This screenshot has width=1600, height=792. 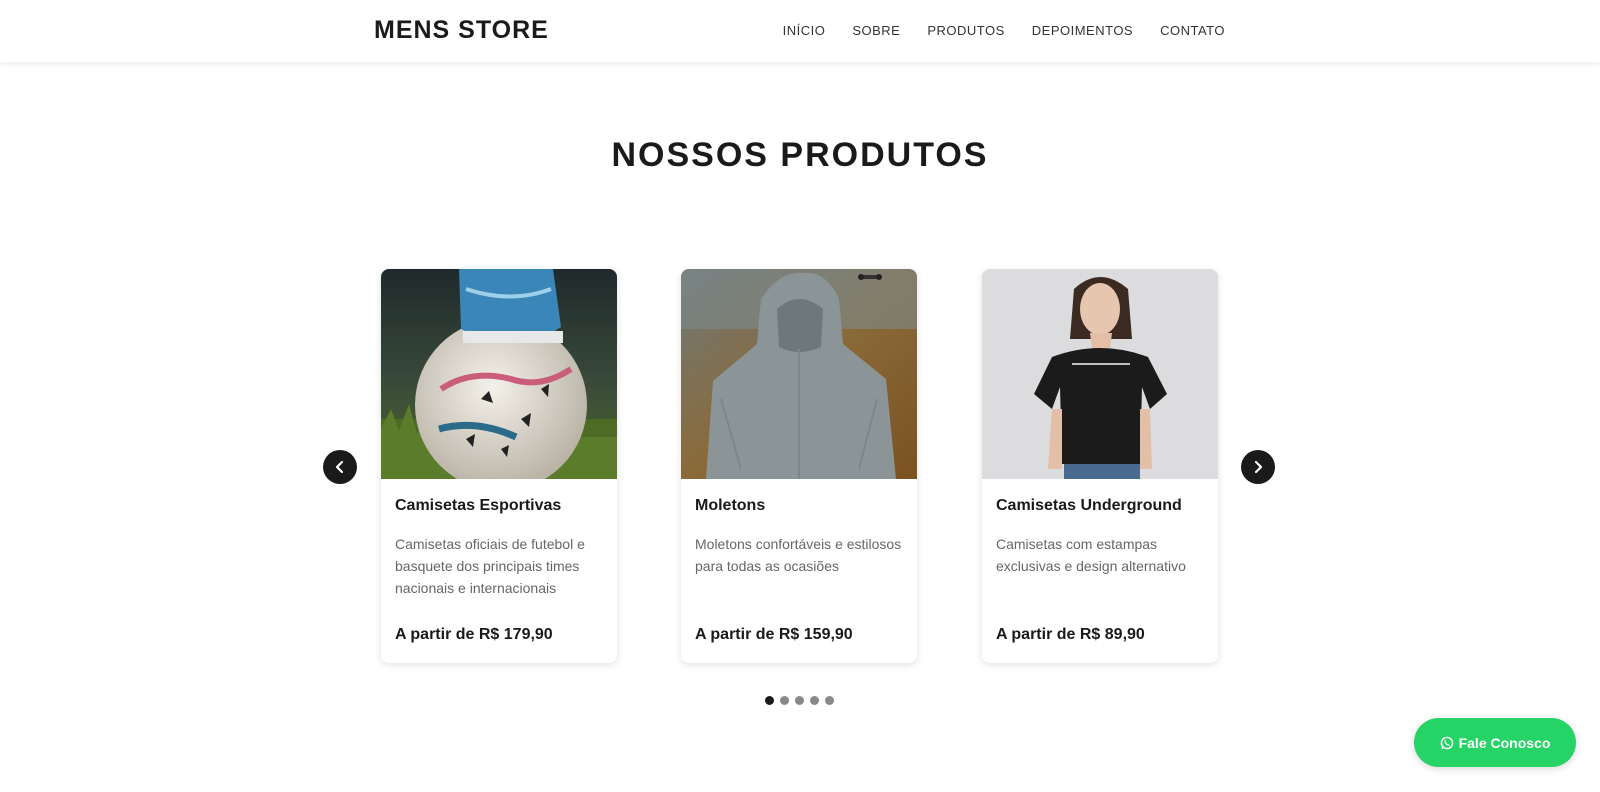 I want to click on nav-sobre: SOBRE, so click(x=876, y=30).